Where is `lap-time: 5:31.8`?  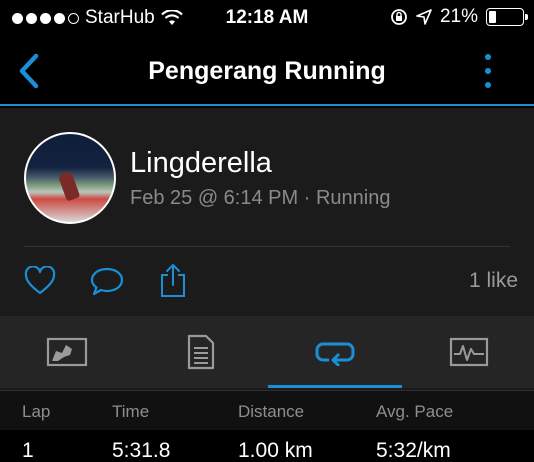 lap-time: 5:31.8 is located at coordinates (141, 450).